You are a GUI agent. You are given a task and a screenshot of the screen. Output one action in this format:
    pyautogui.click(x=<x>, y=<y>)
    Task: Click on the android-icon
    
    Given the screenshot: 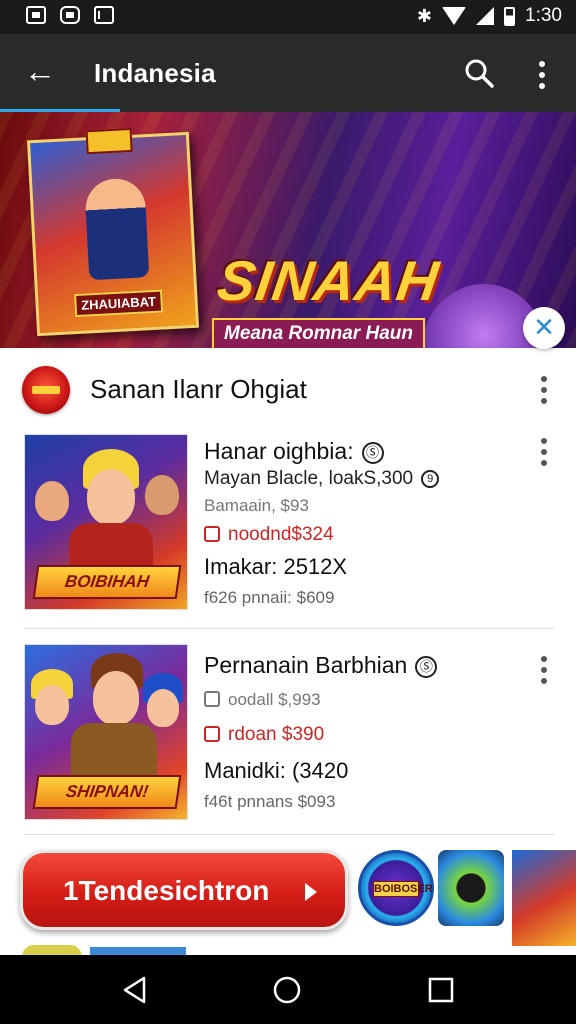 What is the action you would take?
    pyautogui.click(x=70, y=15)
    